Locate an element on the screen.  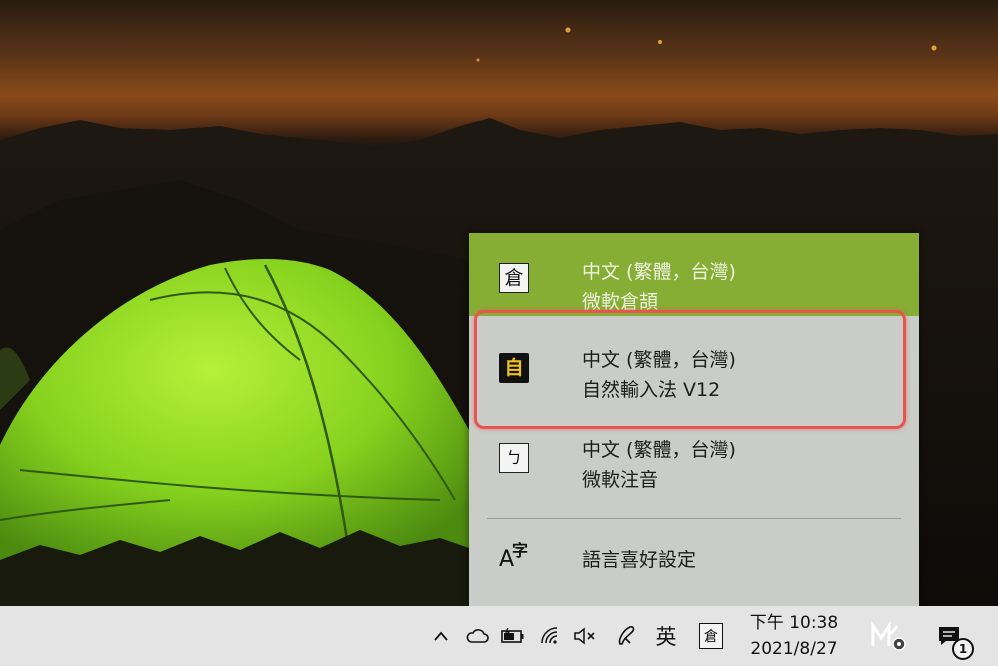
cangjie-icon: 倉 is located at coordinates (514, 278).